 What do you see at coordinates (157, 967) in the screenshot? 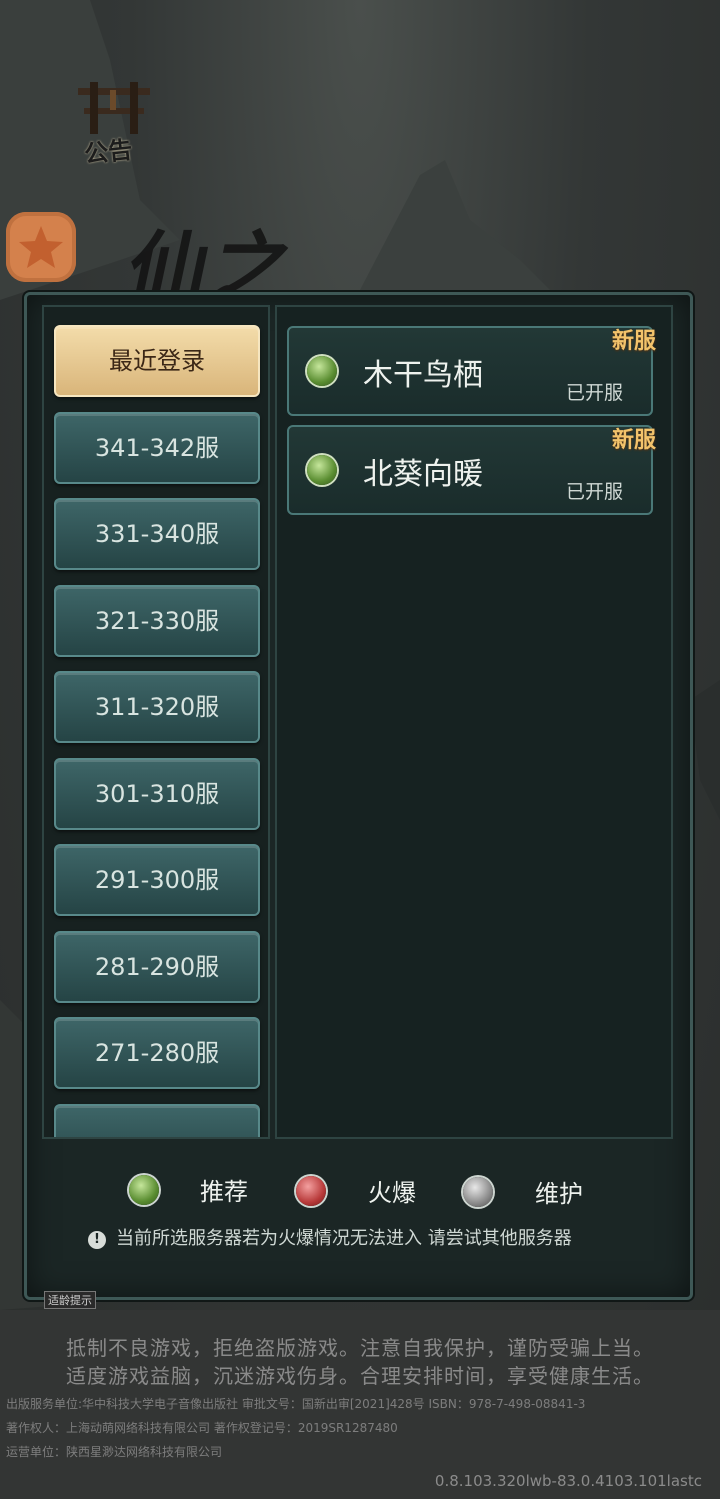
I see `server-group-281-290: 281-290服` at bounding box center [157, 967].